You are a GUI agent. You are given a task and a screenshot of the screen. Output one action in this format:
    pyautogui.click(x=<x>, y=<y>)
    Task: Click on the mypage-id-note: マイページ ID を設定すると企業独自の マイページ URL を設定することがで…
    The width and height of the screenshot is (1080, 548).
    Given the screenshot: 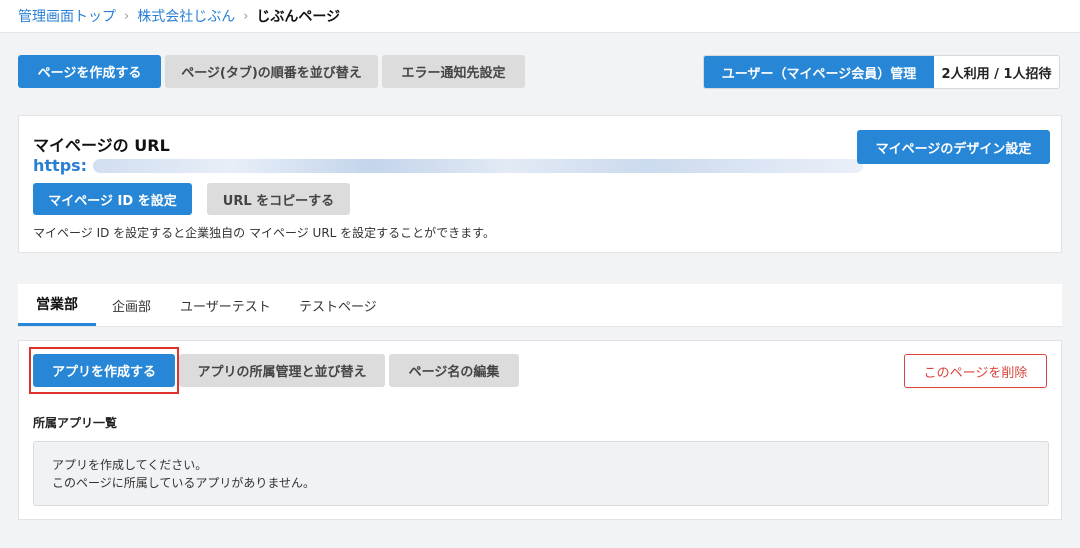 What is the action you would take?
    pyautogui.click(x=264, y=233)
    